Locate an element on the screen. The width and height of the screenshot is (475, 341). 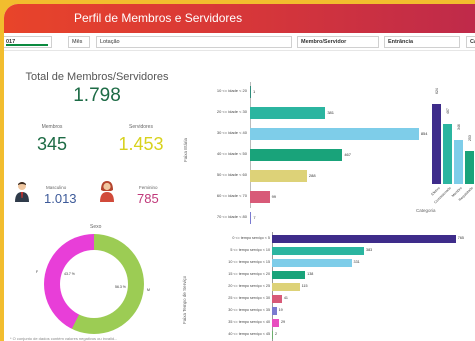
membro-servidor-filter-label: Membro/Servidor is located at coordinates (324, 42).